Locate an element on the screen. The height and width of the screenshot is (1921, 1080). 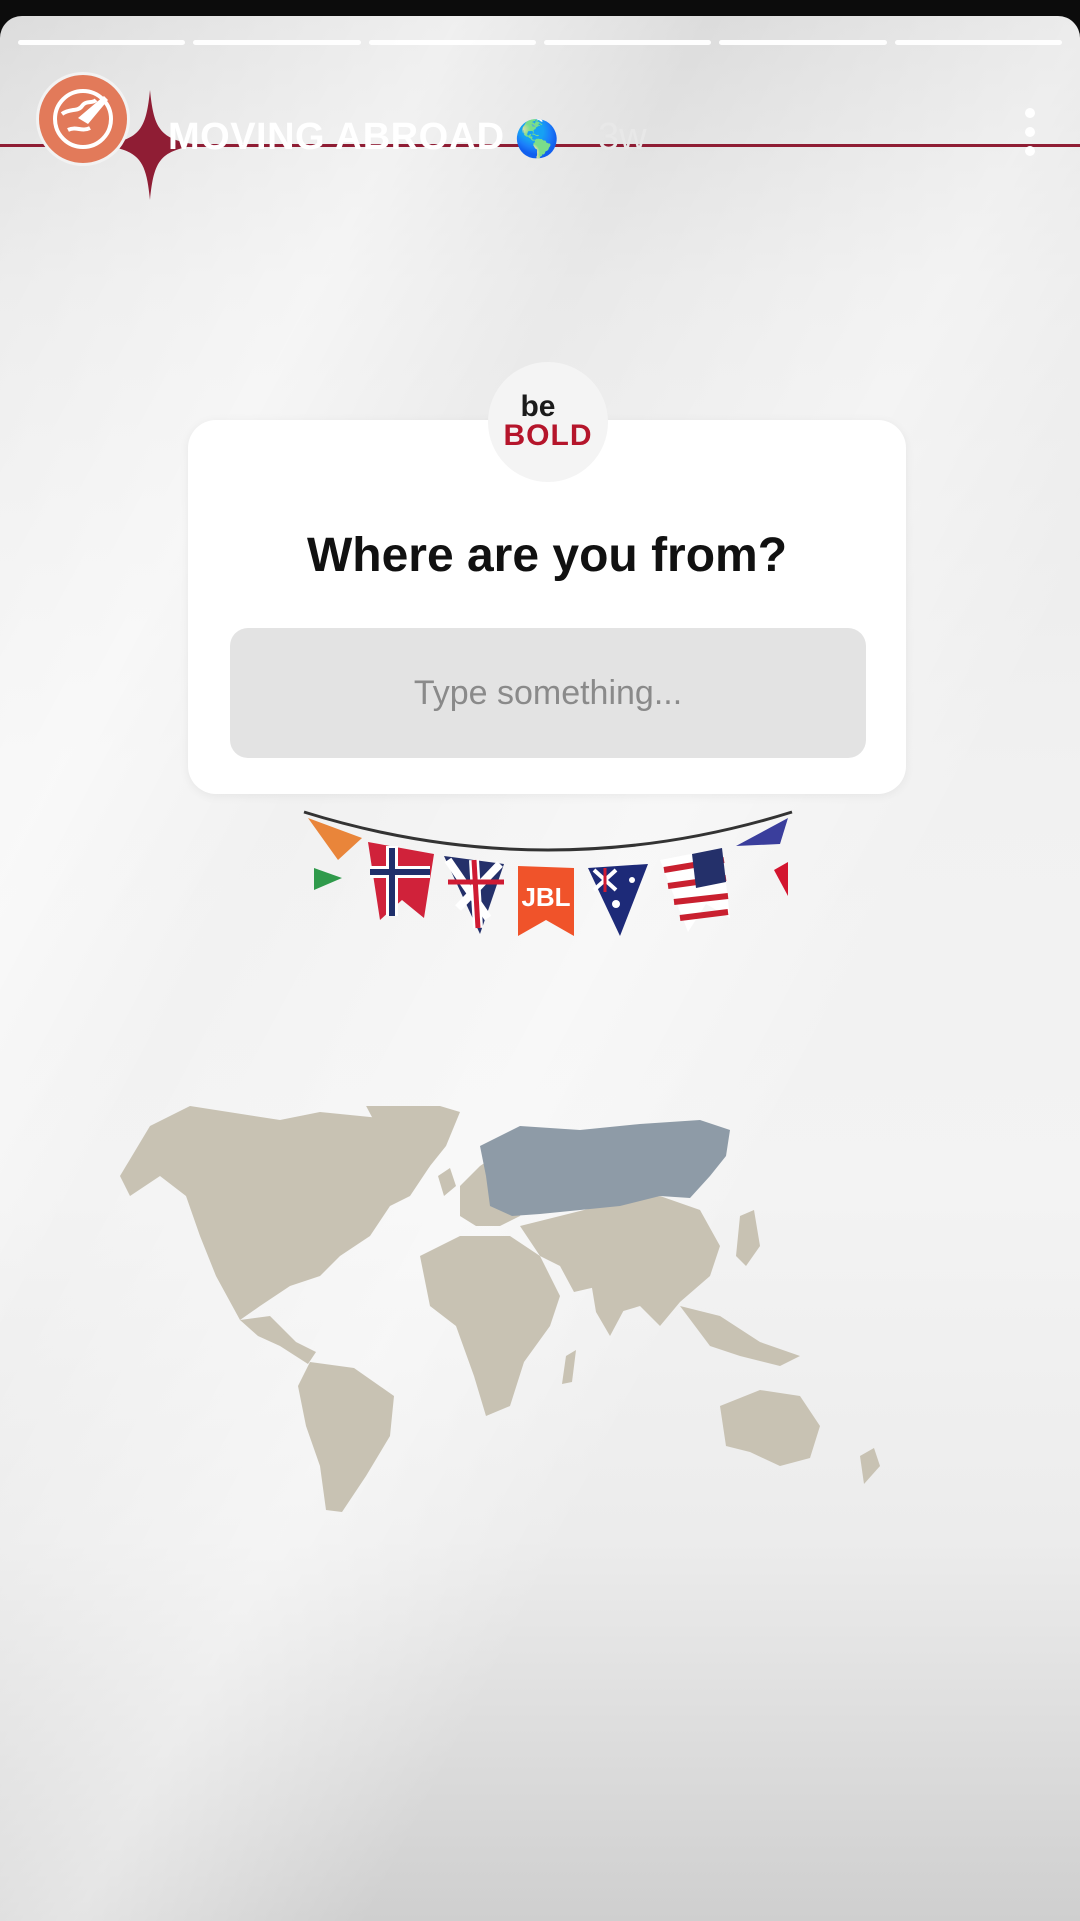
account-name: MOVING ABROAD 🌎 is located at coordinates (364, 138).